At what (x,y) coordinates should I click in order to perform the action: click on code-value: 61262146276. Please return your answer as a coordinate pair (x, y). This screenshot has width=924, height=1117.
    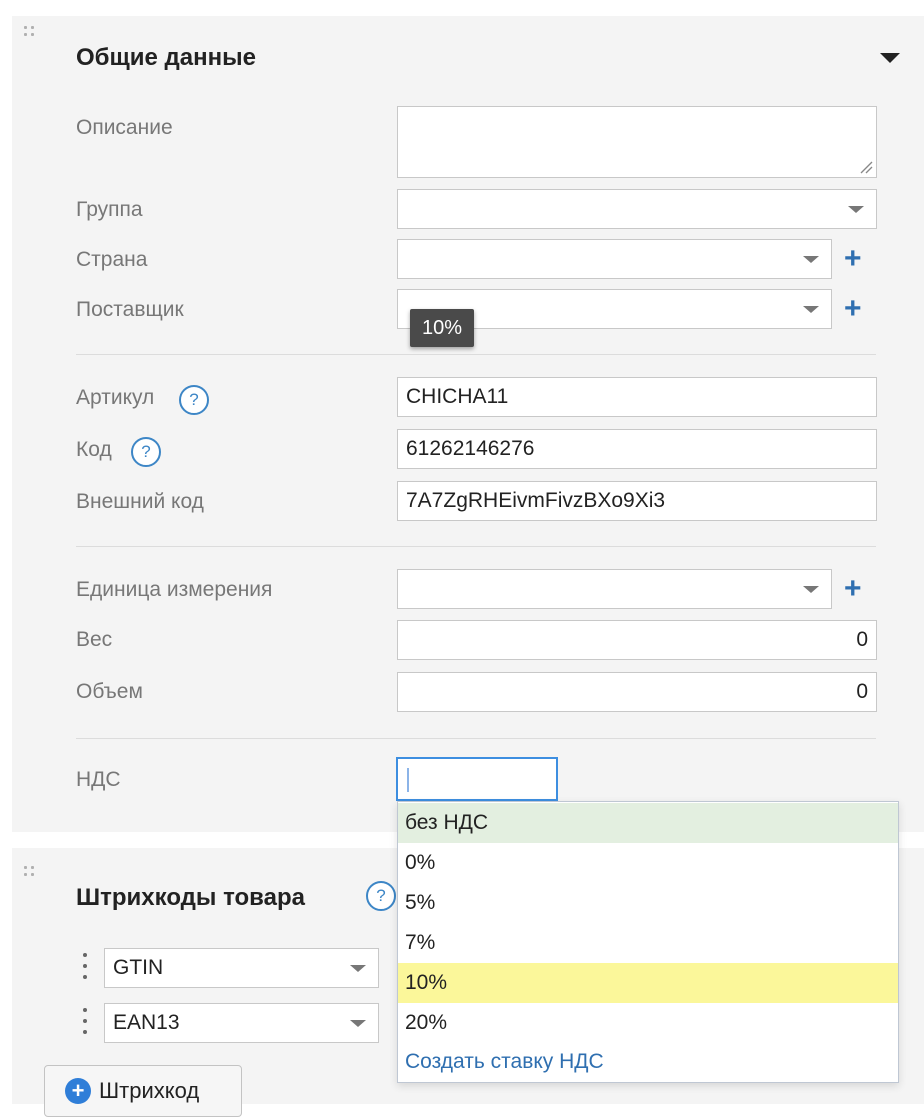
    Looking at the image, I should click on (470, 448).